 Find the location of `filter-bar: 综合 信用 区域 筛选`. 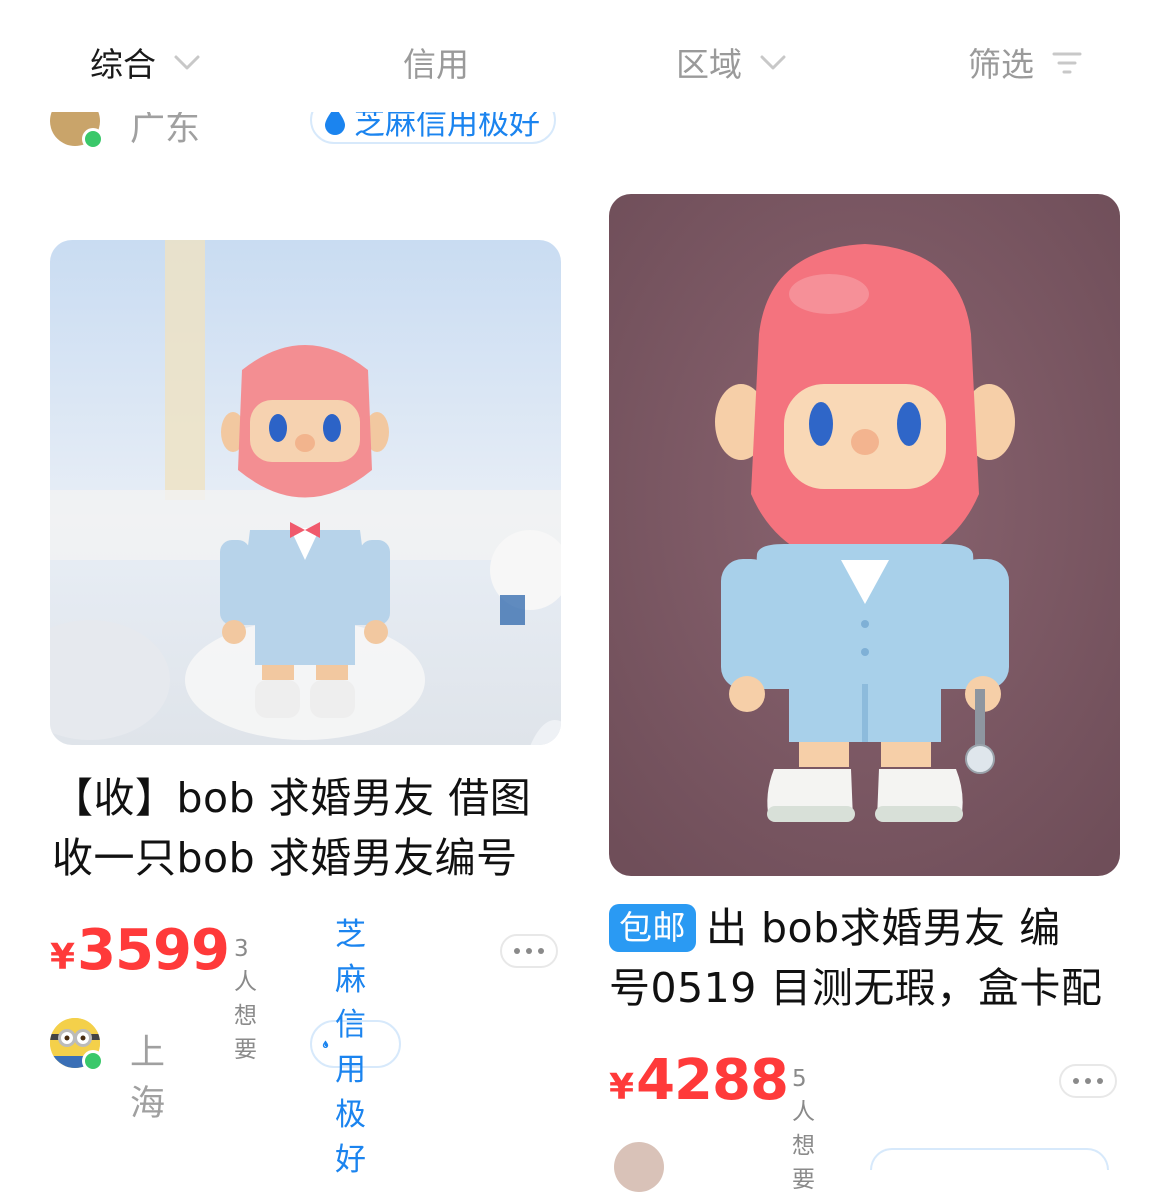

filter-bar: 综合 信用 区域 筛选 is located at coordinates (585, 56).